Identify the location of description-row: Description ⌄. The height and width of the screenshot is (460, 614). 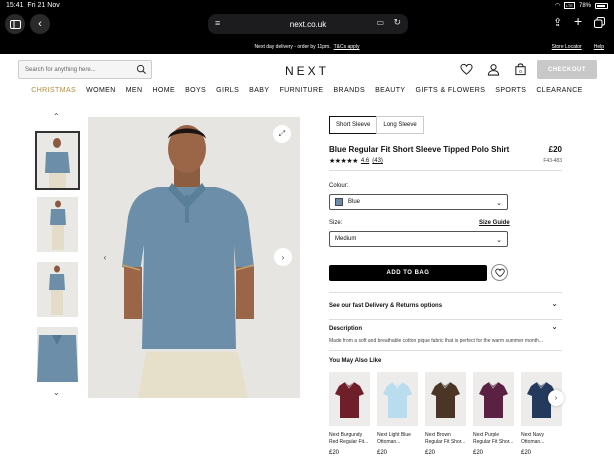
(445, 327).